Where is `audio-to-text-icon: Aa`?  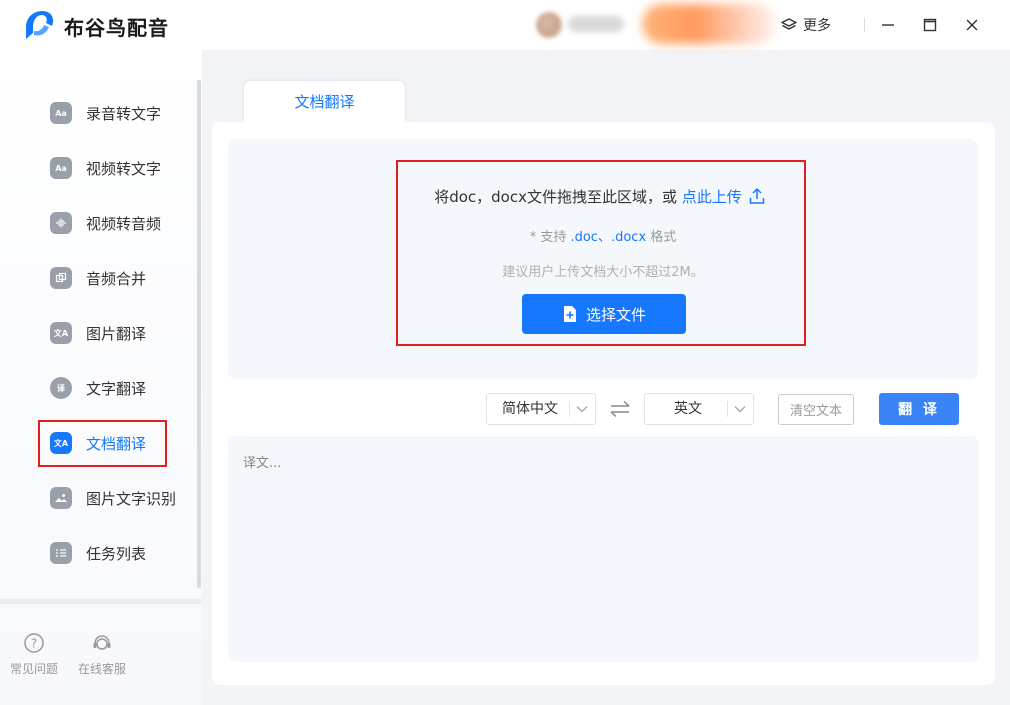 audio-to-text-icon: Aa is located at coordinates (61, 113).